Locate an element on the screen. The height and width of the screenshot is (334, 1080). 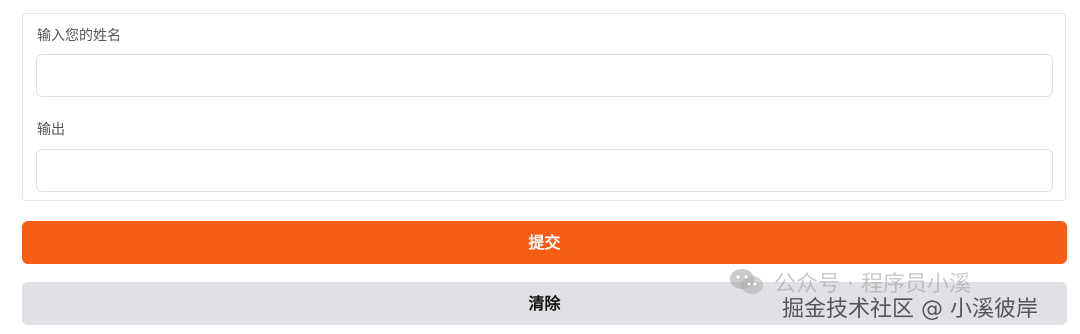
clear-button: 清除 is located at coordinates (544, 303).